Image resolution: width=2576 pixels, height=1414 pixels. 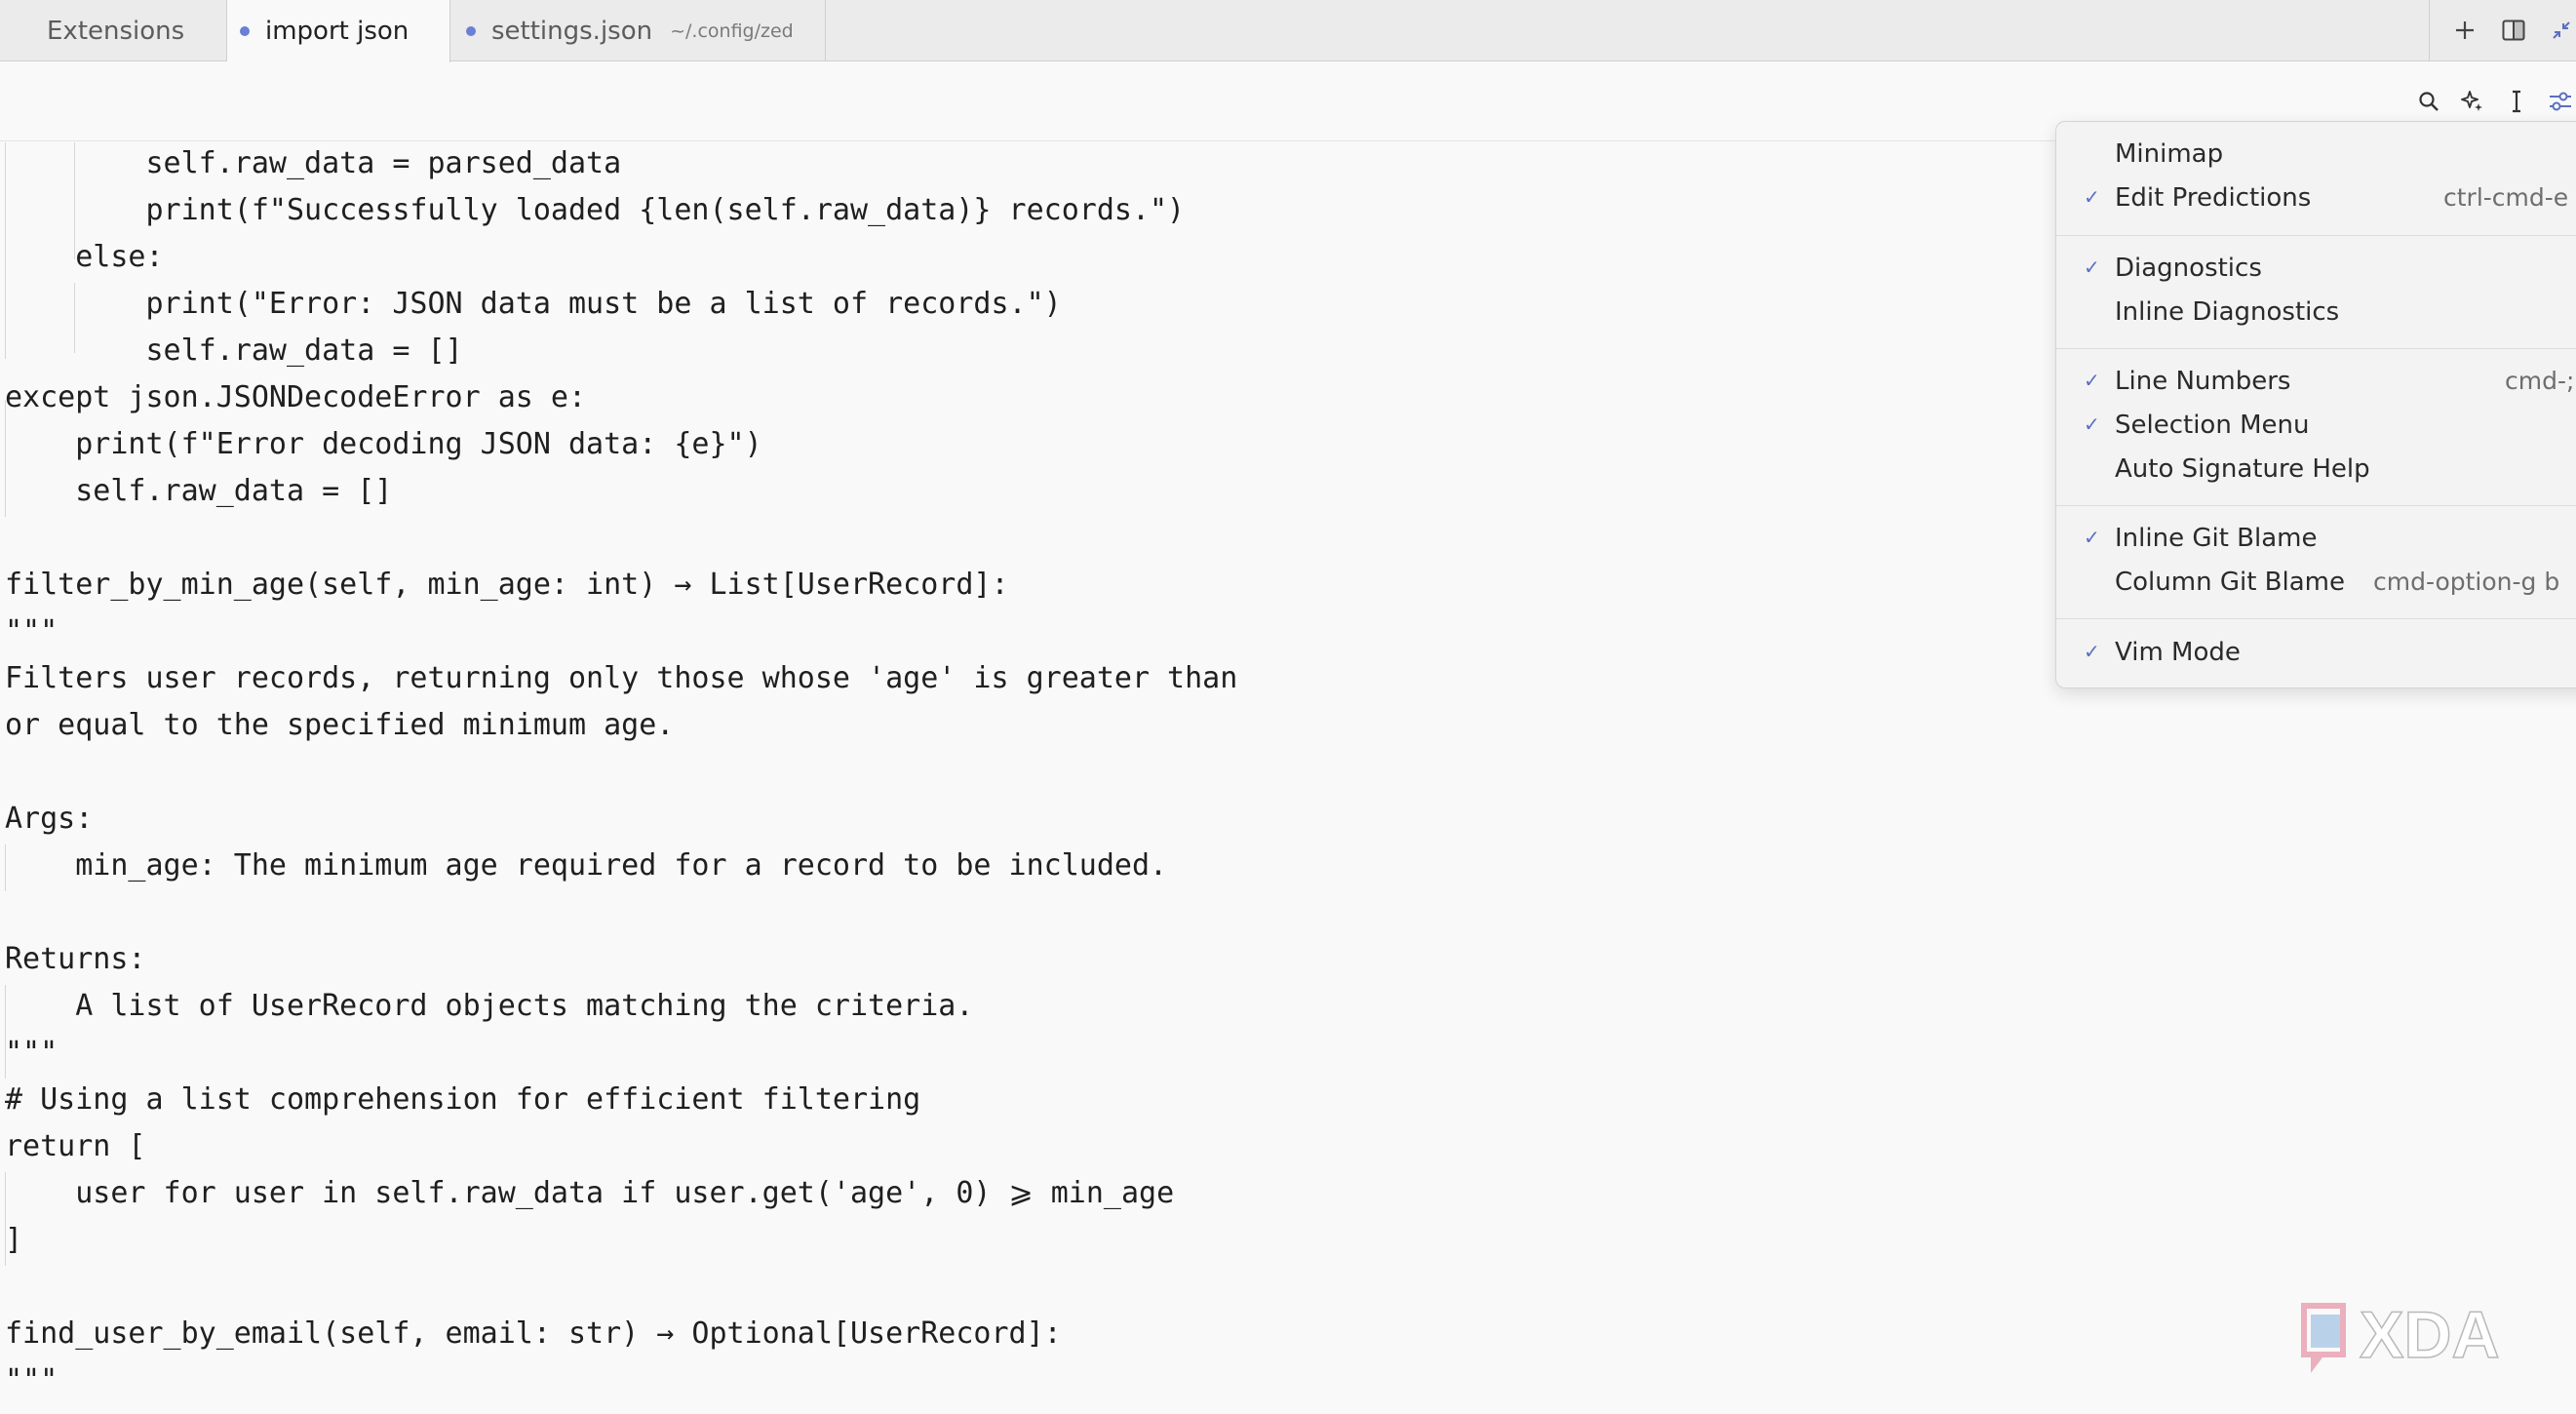 What do you see at coordinates (2316, 382) in the screenshot?
I see `menu-item-line-numbers: ✓ Line Numbers cmd-;` at bounding box center [2316, 382].